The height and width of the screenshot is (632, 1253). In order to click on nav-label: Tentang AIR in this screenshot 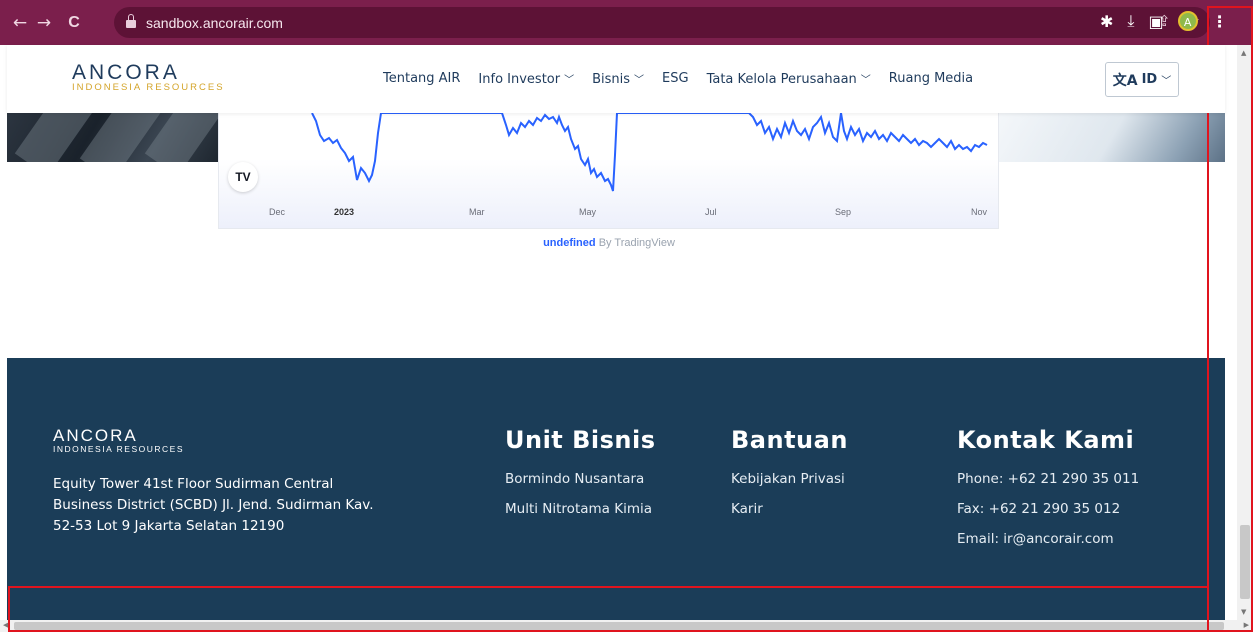, I will do `click(422, 78)`.